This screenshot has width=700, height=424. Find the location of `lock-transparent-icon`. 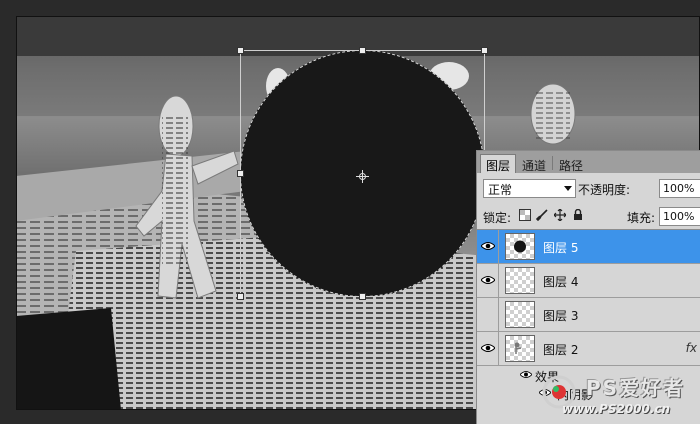

lock-transparent-icon is located at coordinates (525, 215).